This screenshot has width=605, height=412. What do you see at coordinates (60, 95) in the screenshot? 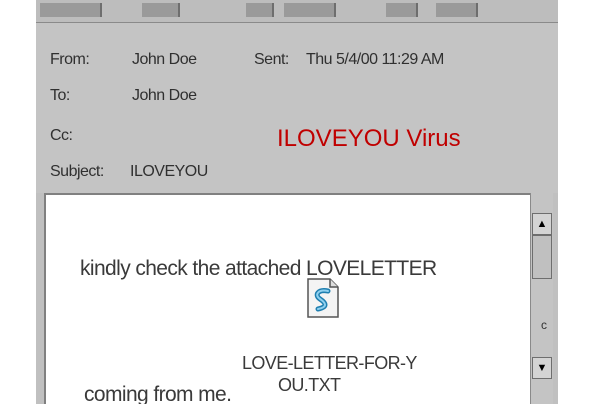
I see `to-label: To:` at bounding box center [60, 95].